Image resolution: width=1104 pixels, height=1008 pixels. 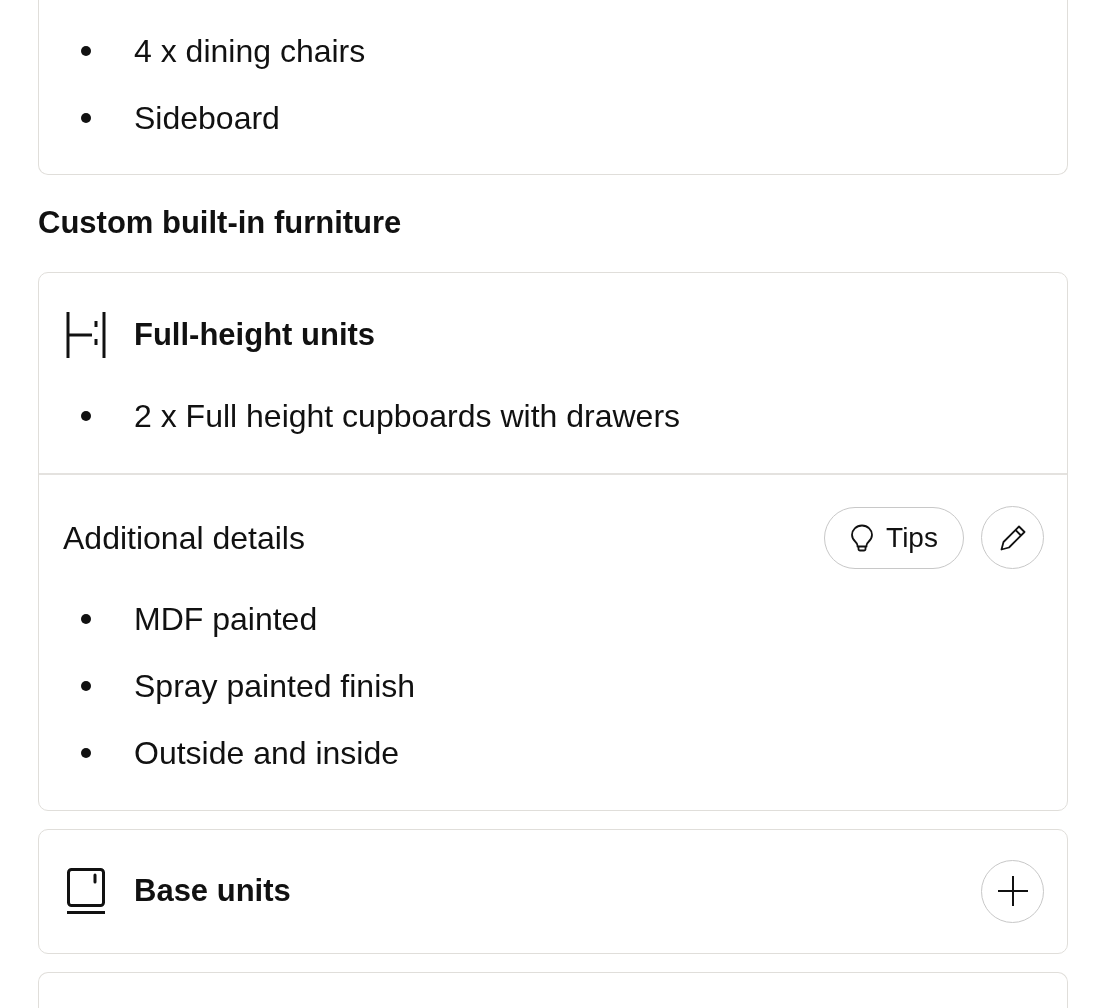 What do you see at coordinates (1012, 891) in the screenshot?
I see `plus-icon` at bounding box center [1012, 891].